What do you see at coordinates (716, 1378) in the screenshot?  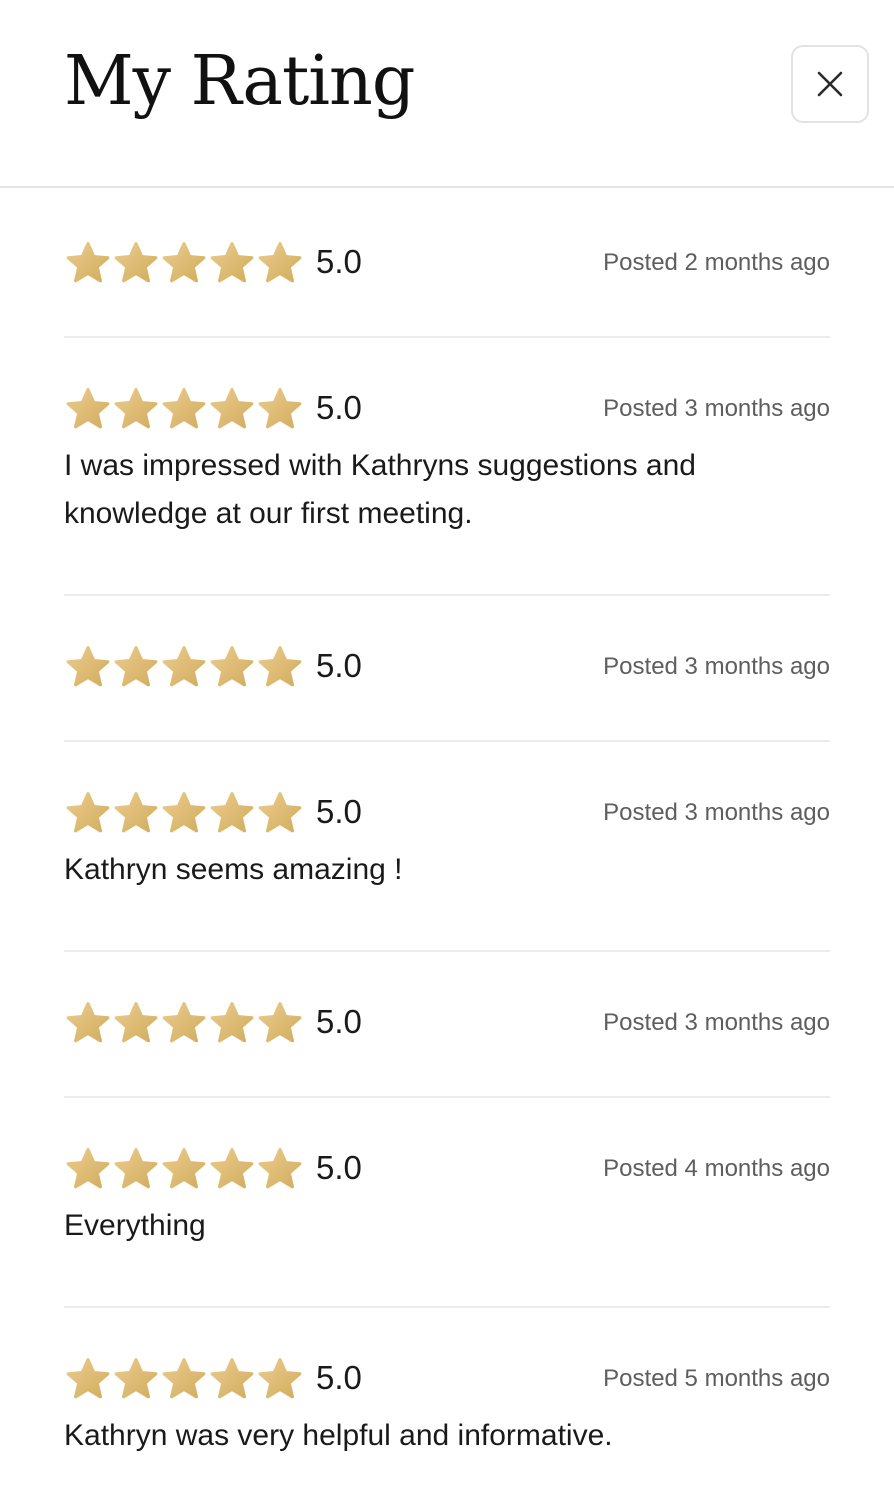 I see `posted-time: Posted 5 months ago` at bounding box center [716, 1378].